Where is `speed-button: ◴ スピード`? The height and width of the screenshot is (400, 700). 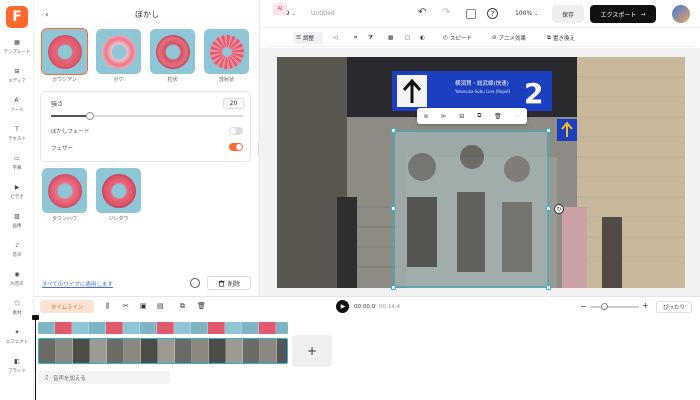
speed-button: ◴ スピード is located at coordinates (457, 38).